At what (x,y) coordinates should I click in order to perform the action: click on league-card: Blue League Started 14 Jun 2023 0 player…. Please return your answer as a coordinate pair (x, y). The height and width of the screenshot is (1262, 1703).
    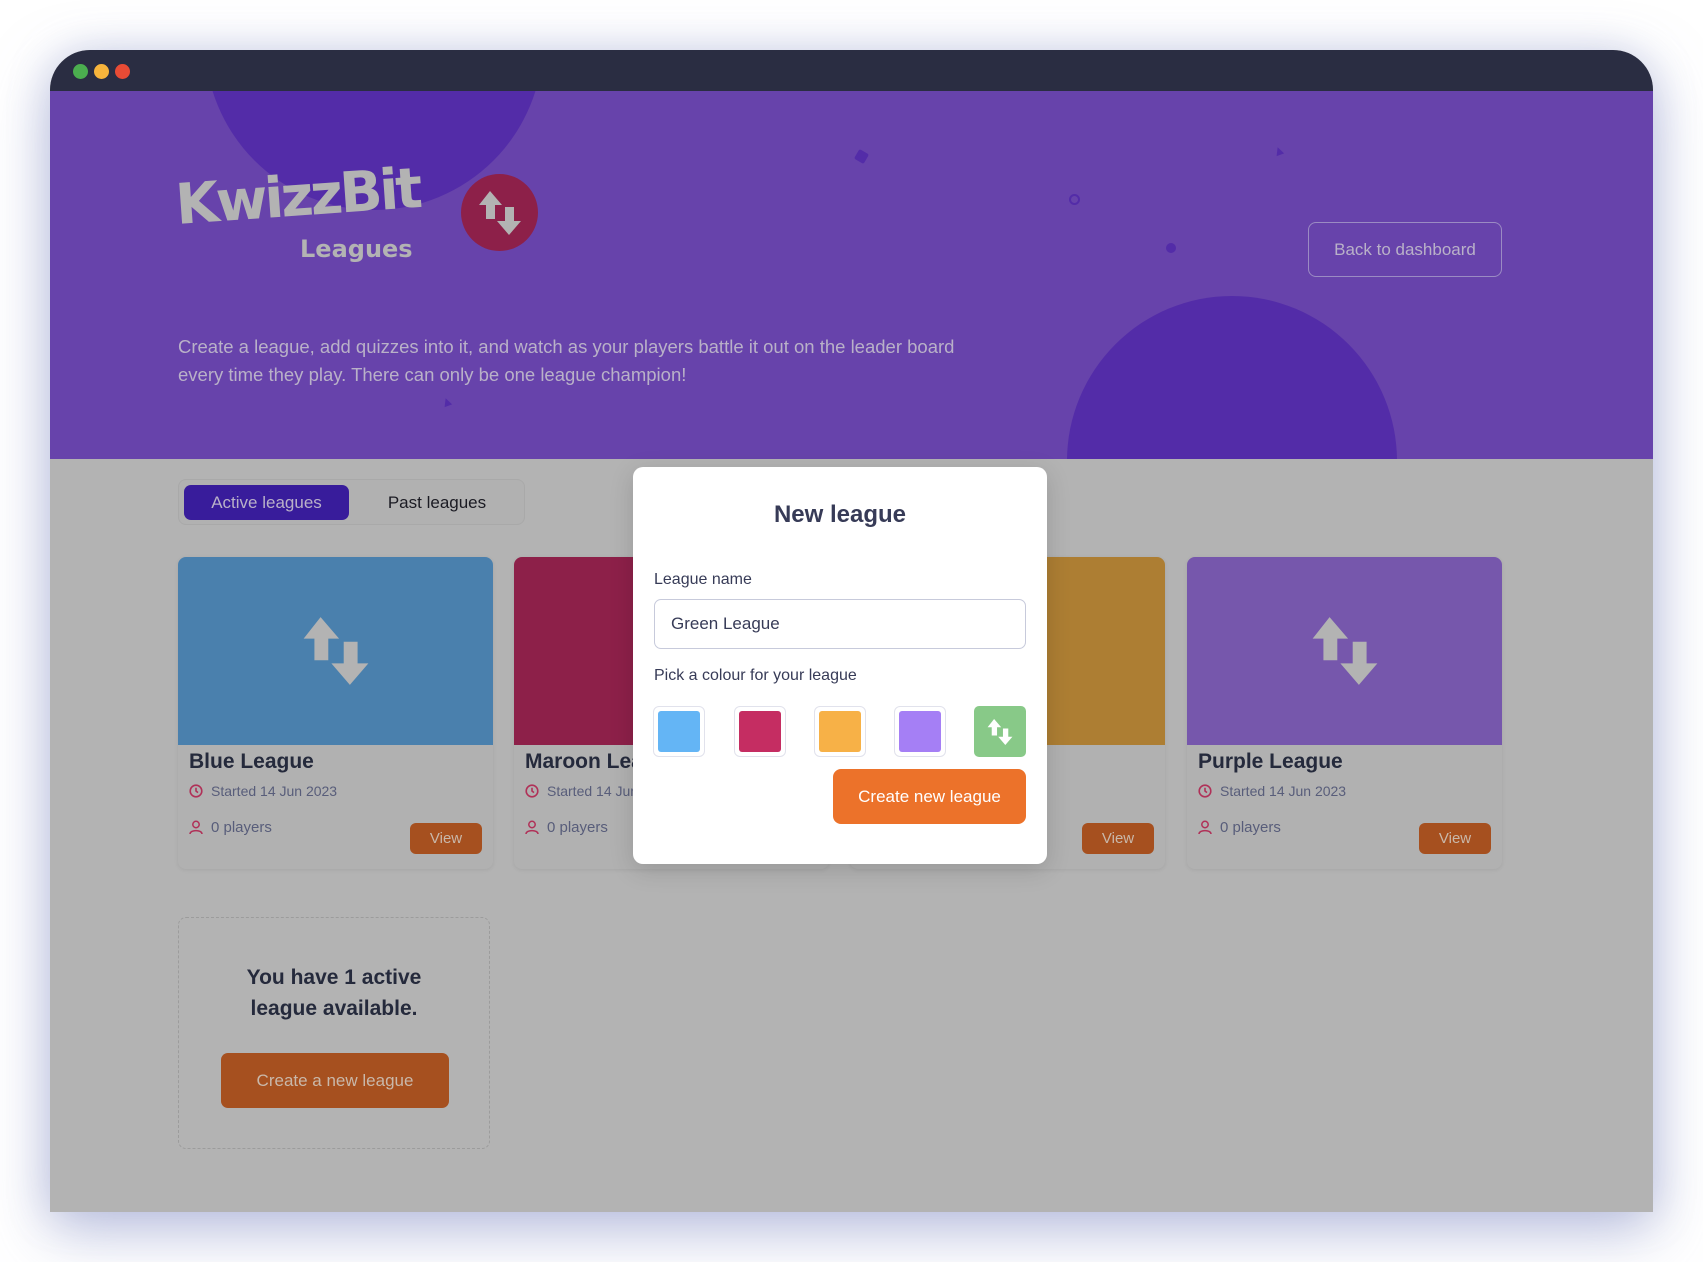
    Looking at the image, I should click on (335, 713).